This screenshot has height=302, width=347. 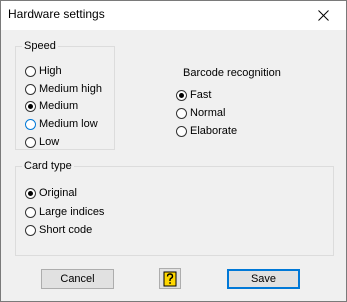 I want to click on speed-option-medium-high: Medium high, so click(x=63, y=89).